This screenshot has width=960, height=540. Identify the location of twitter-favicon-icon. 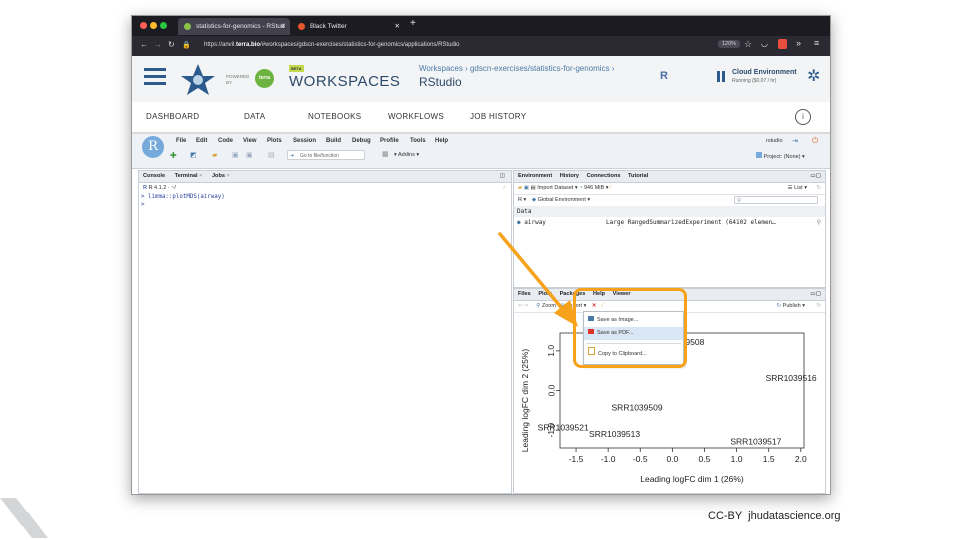
(301, 26).